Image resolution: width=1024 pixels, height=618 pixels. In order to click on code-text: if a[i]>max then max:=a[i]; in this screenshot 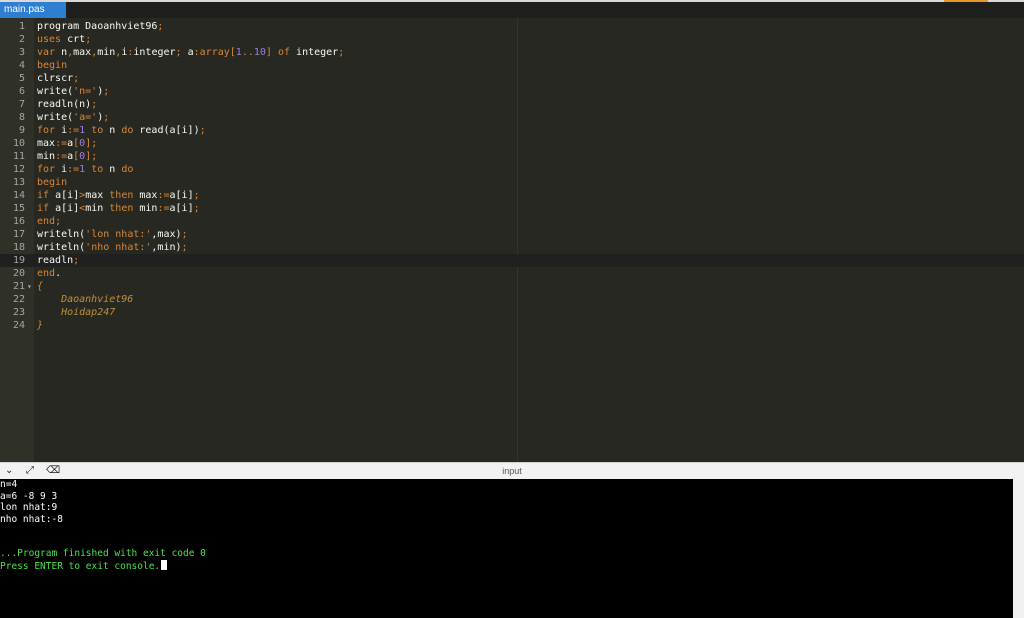, I will do `click(118, 195)`.